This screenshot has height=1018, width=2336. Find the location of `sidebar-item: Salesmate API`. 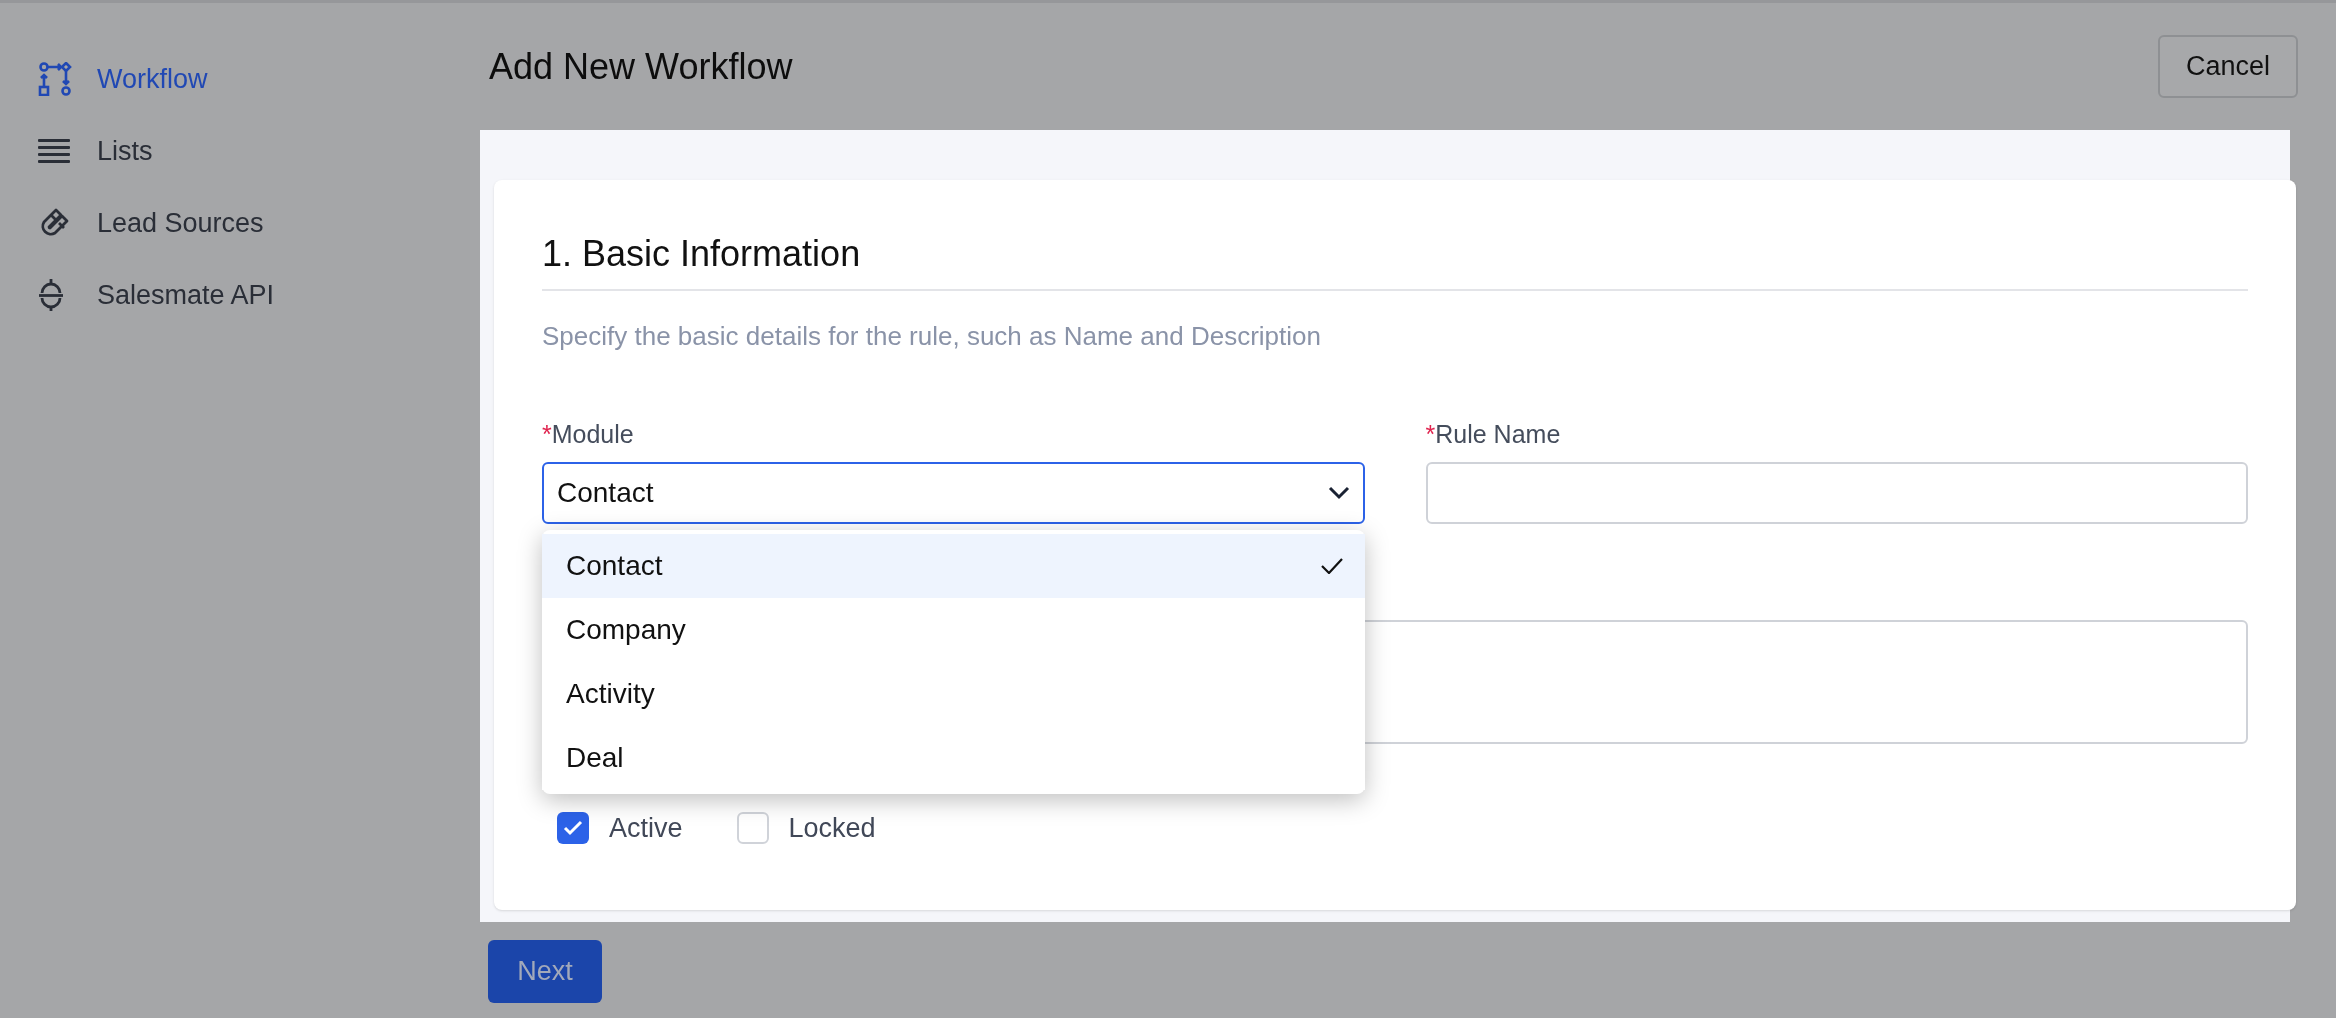

sidebar-item: Salesmate API is located at coordinates (240, 295).